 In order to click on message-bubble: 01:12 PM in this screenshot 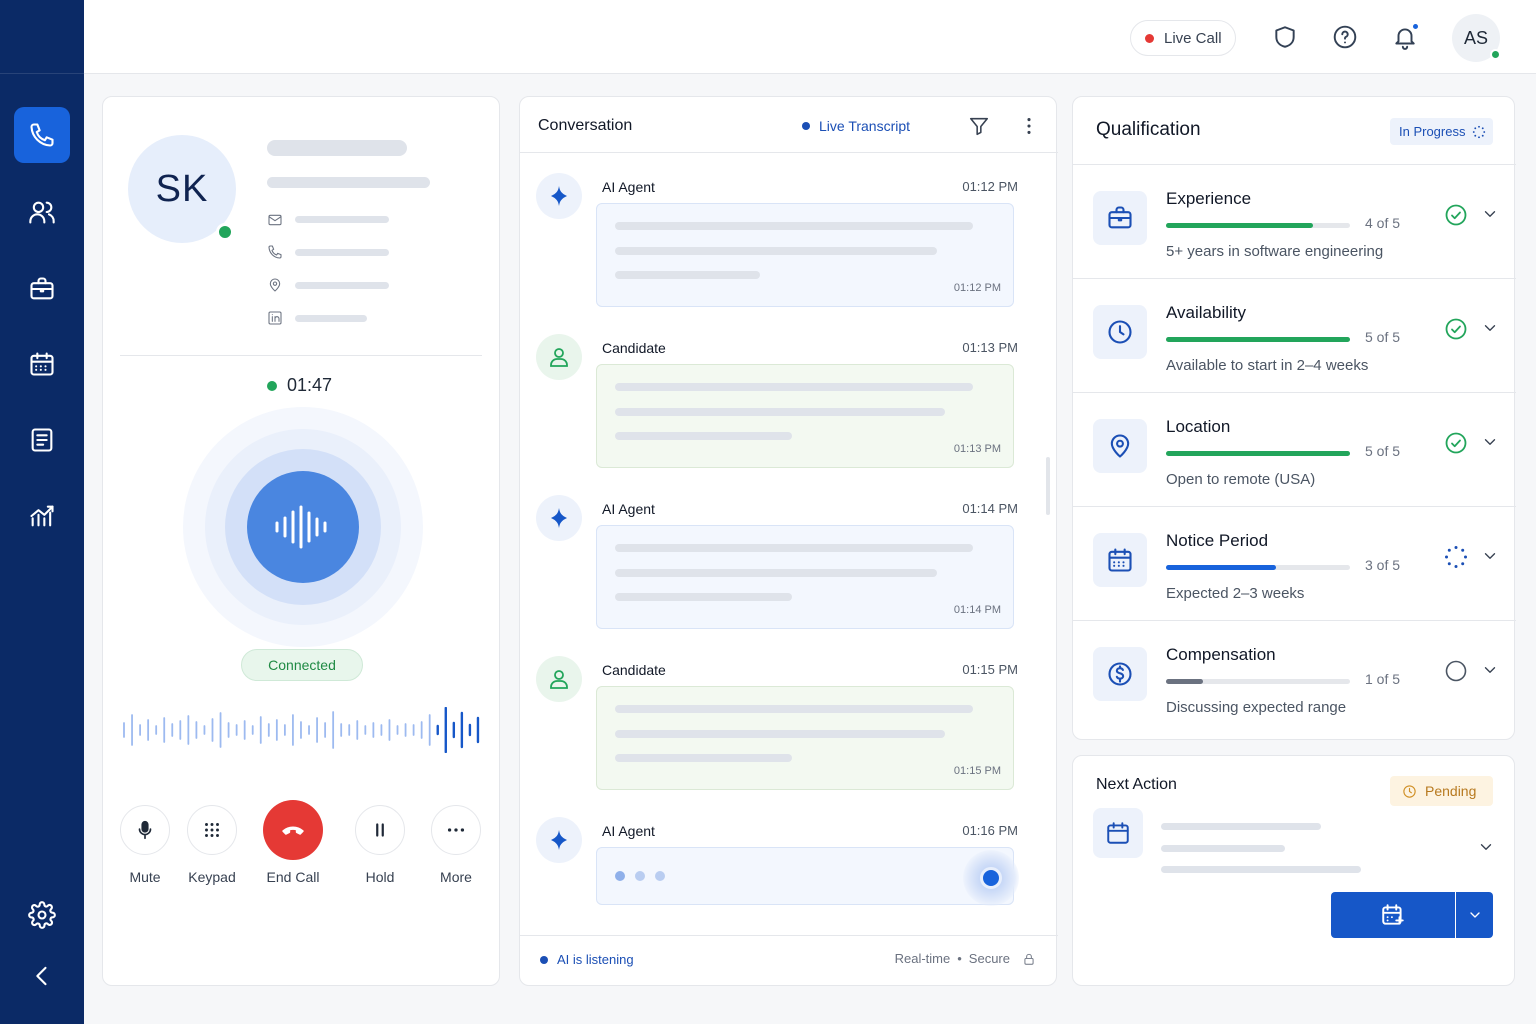, I will do `click(805, 255)`.